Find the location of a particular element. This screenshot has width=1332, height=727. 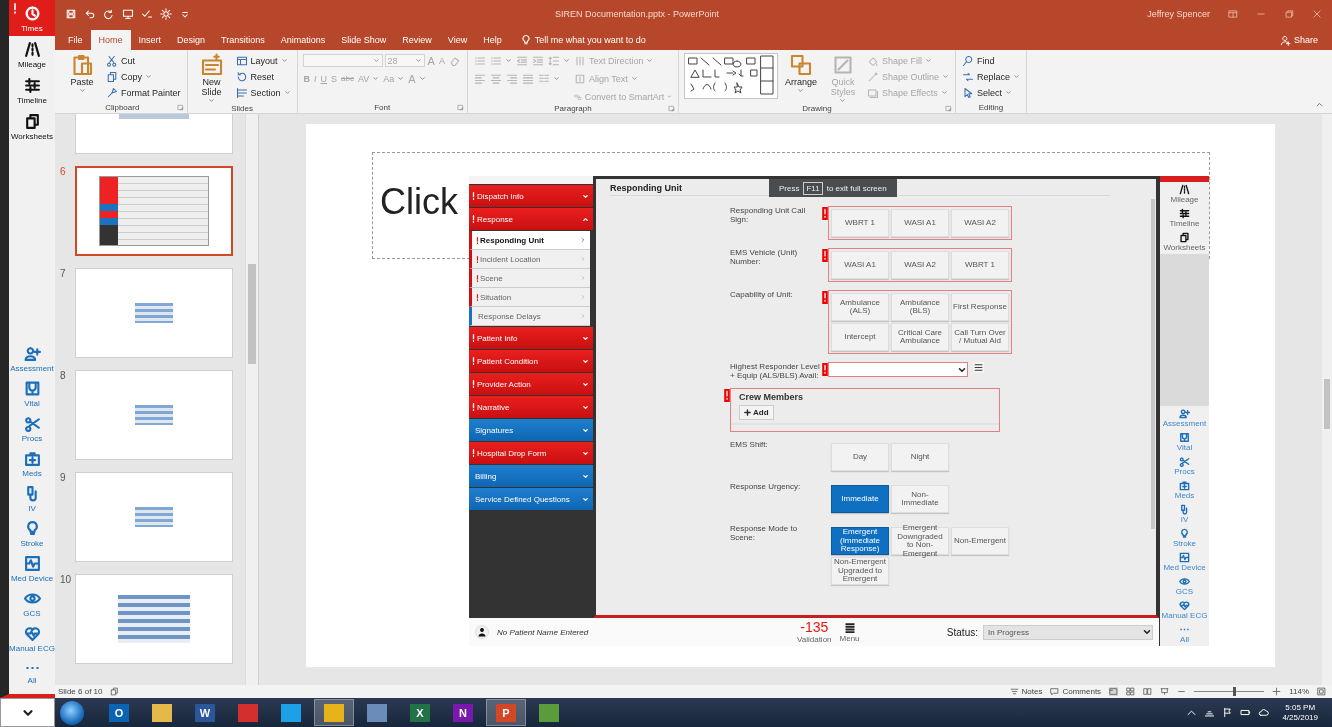

option-button: WASI A2 is located at coordinates (980, 223).